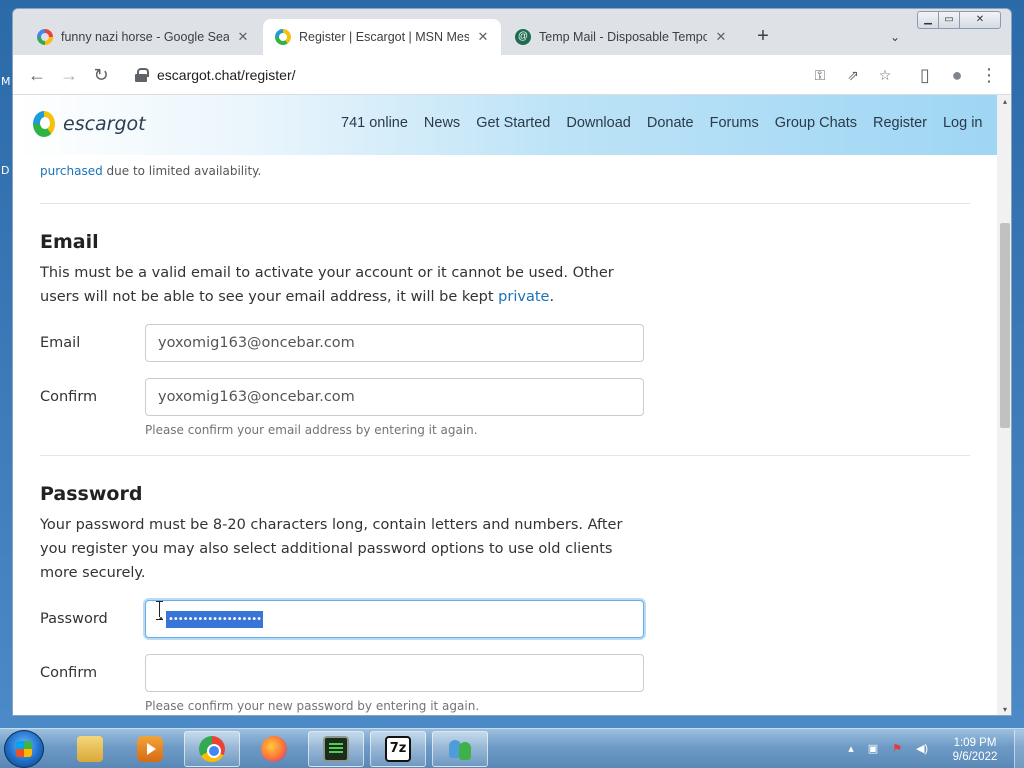 This screenshot has width=1024, height=768. What do you see at coordinates (949, 20) in the screenshot?
I see `maximize-button: ▭` at bounding box center [949, 20].